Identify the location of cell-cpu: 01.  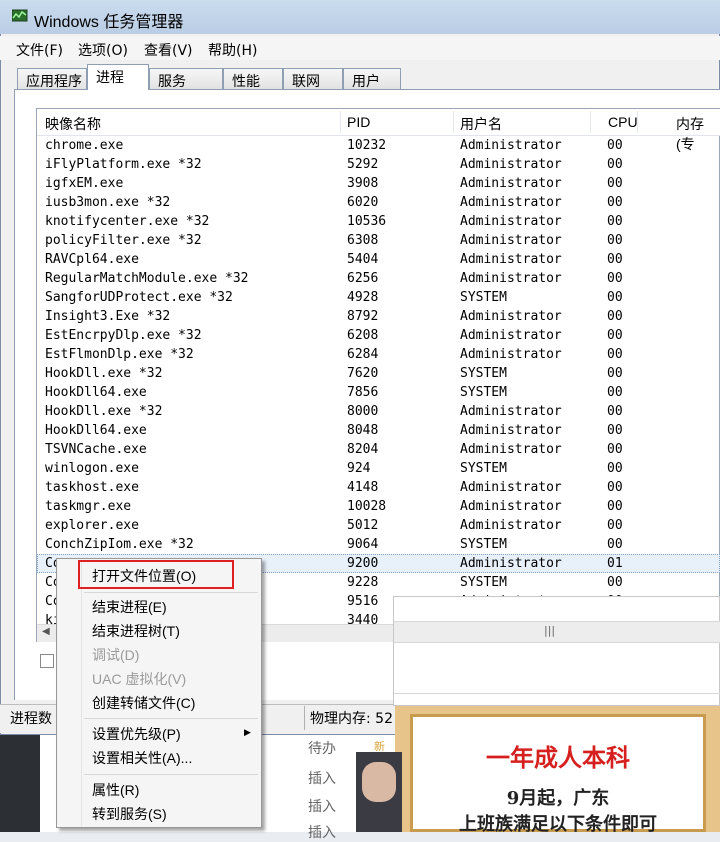
(615, 563).